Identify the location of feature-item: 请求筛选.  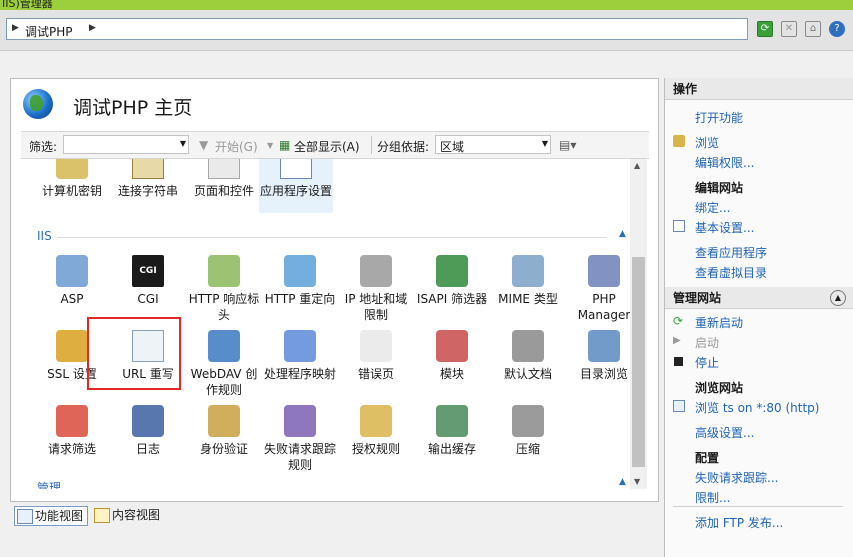
(72, 431).